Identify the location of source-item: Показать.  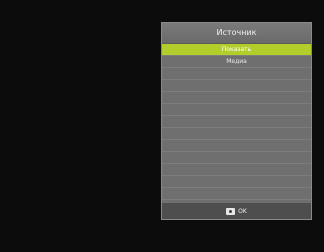
(236, 50).